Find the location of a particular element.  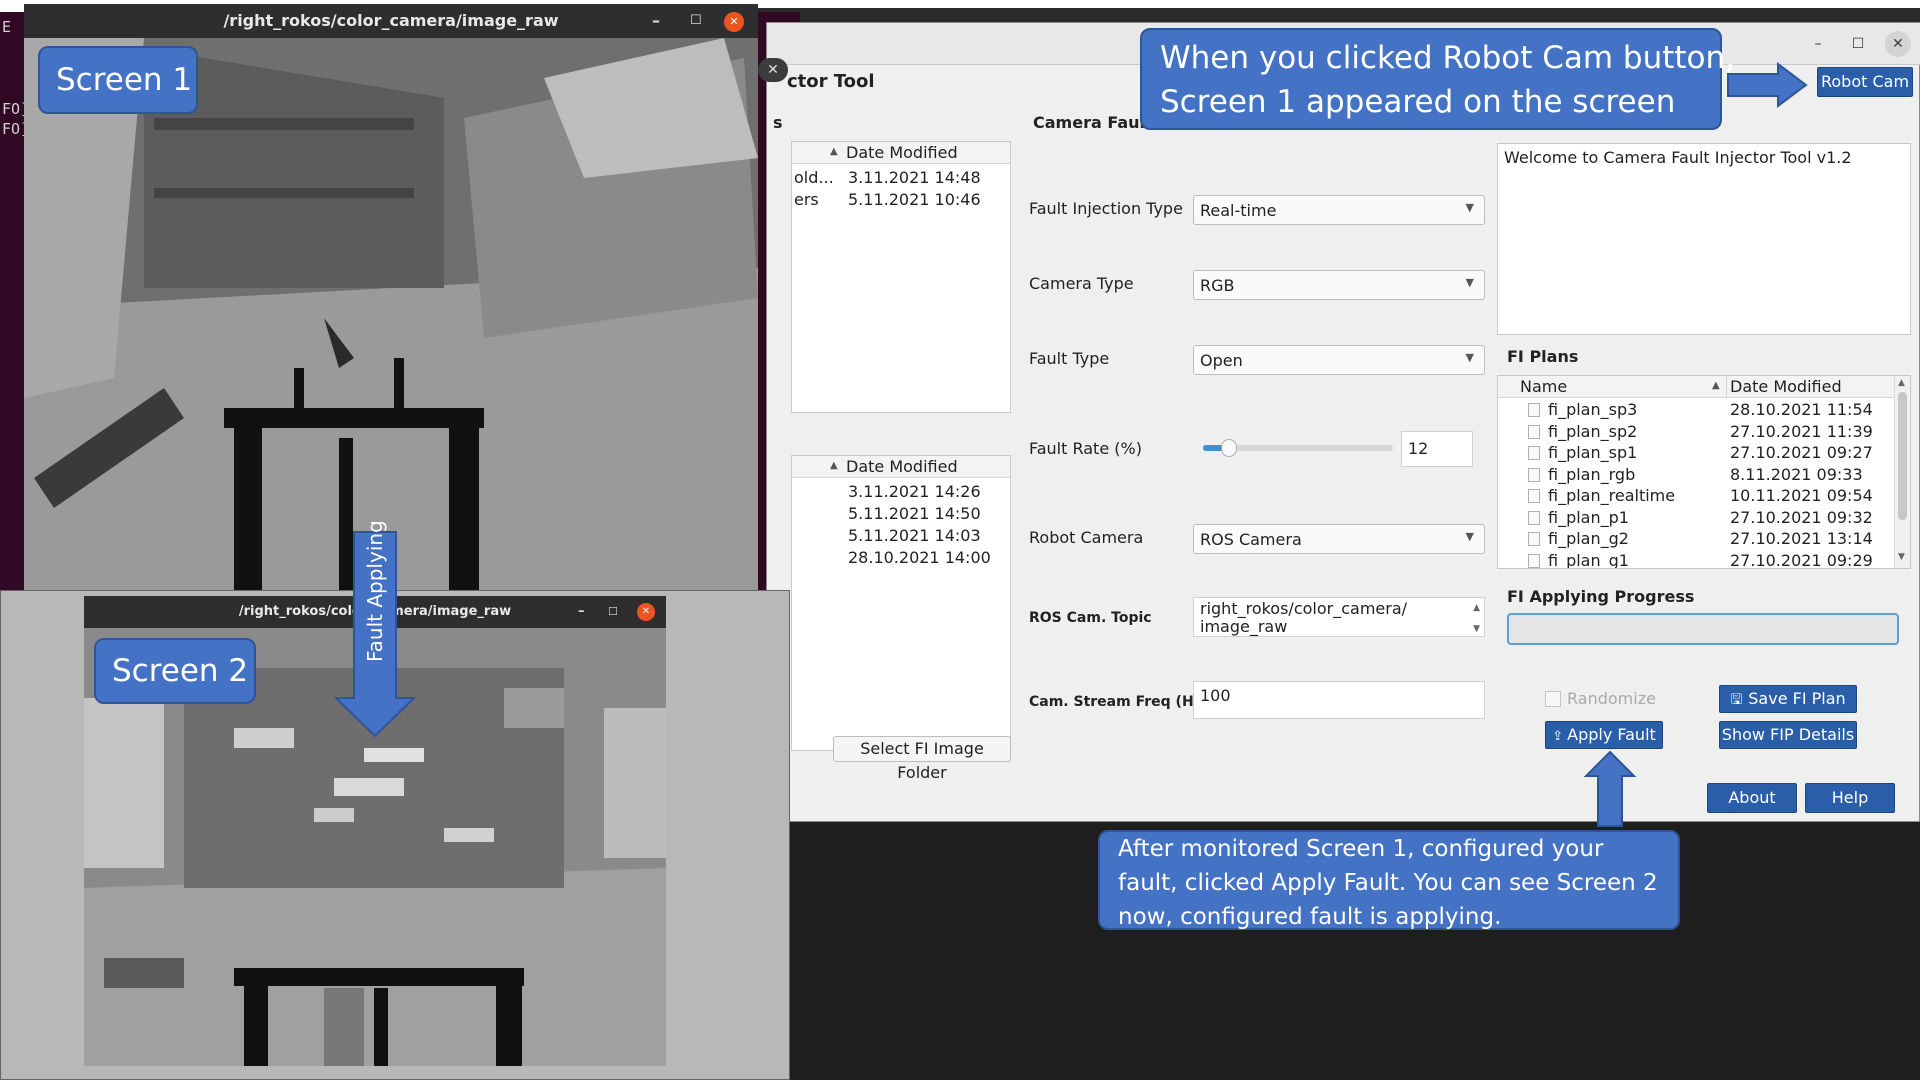

randomize-label: Randomize is located at coordinates (1611, 698).